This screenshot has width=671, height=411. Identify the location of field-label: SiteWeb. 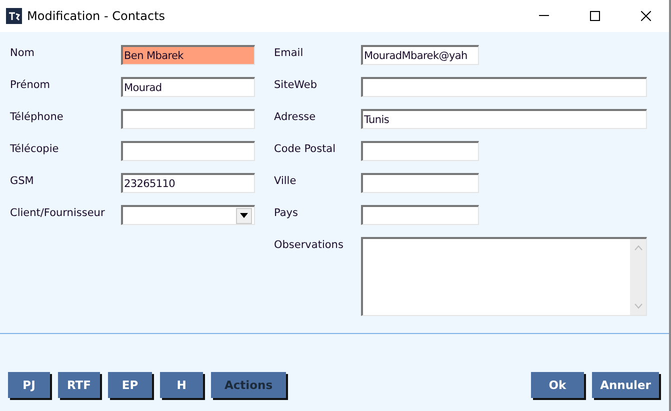
(296, 85).